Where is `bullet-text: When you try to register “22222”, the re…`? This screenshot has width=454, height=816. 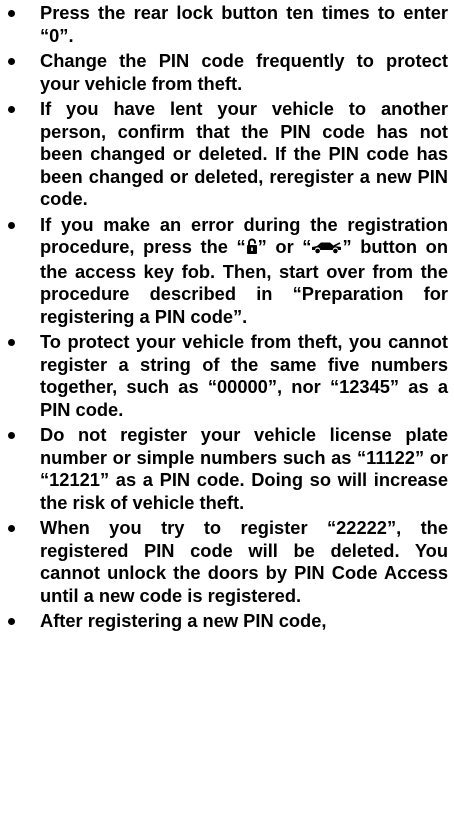
bullet-text: When you try to register “22222”, the re… is located at coordinates (244, 561).